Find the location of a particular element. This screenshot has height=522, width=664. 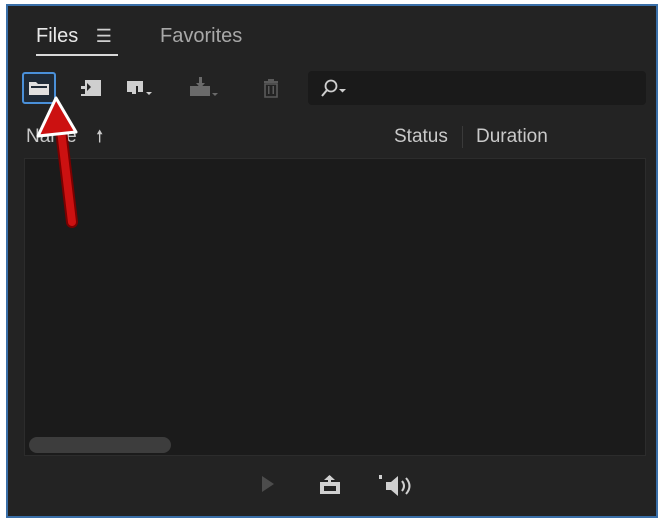

column-name: Name is located at coordinates (51, 137).